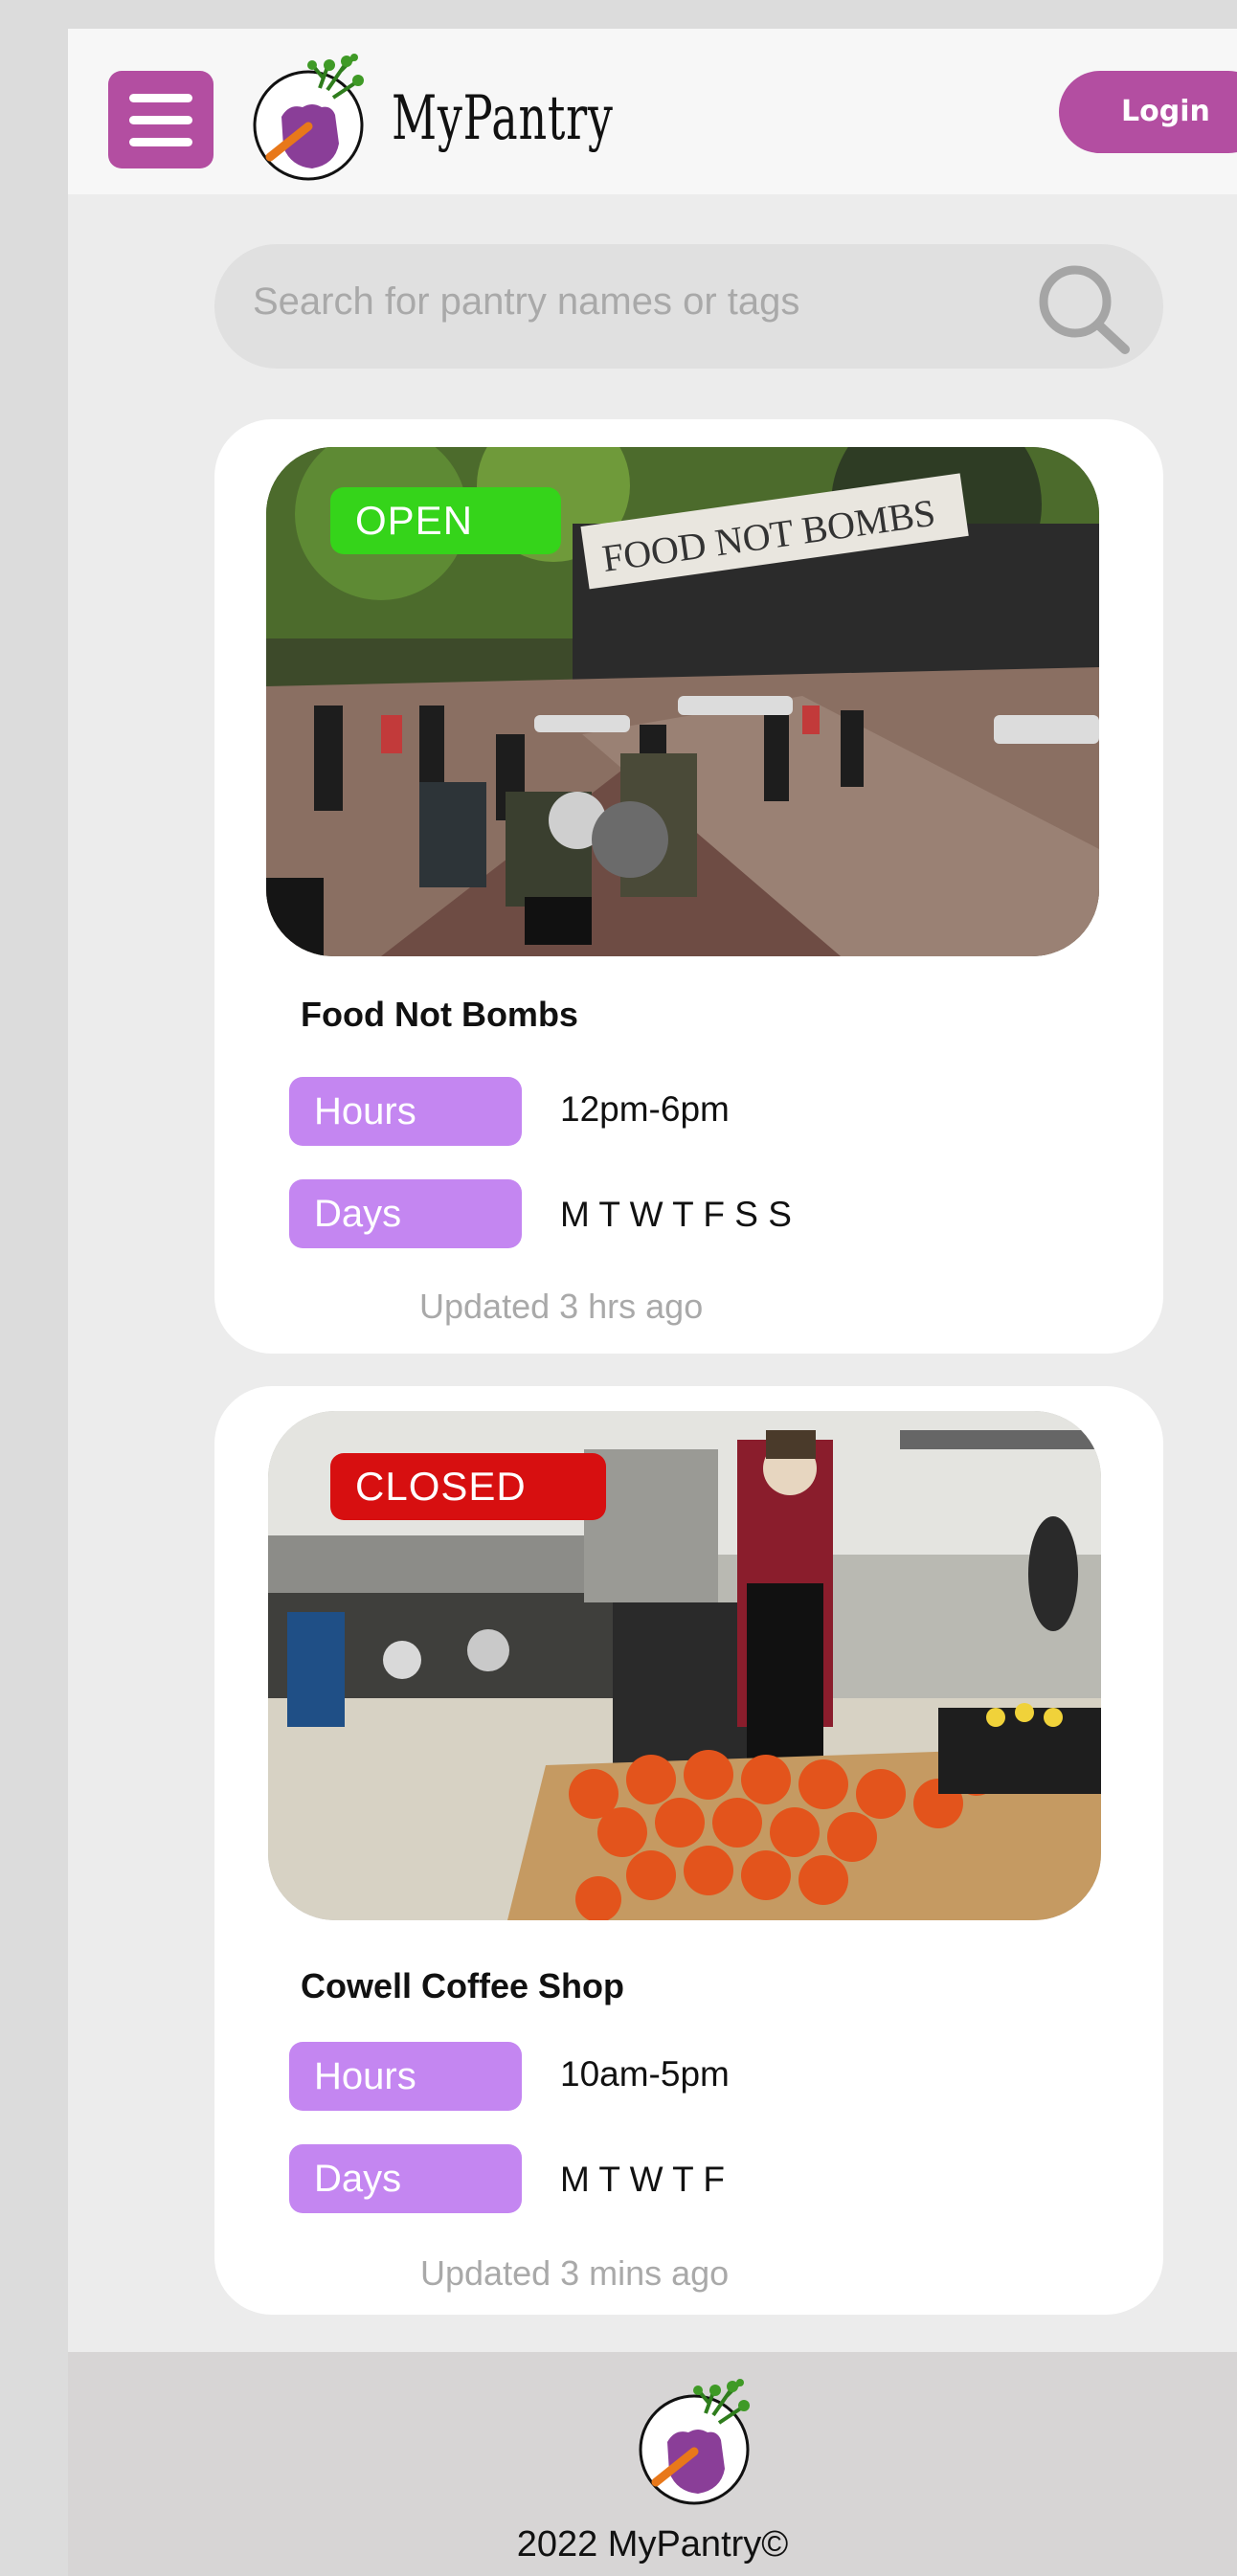 The height and width of the screenshot is (2576, 1237). Describe the element at coordinates (439, 1015) in the screenshot. I see `pantry-name: Food Not Bombs` at that location.